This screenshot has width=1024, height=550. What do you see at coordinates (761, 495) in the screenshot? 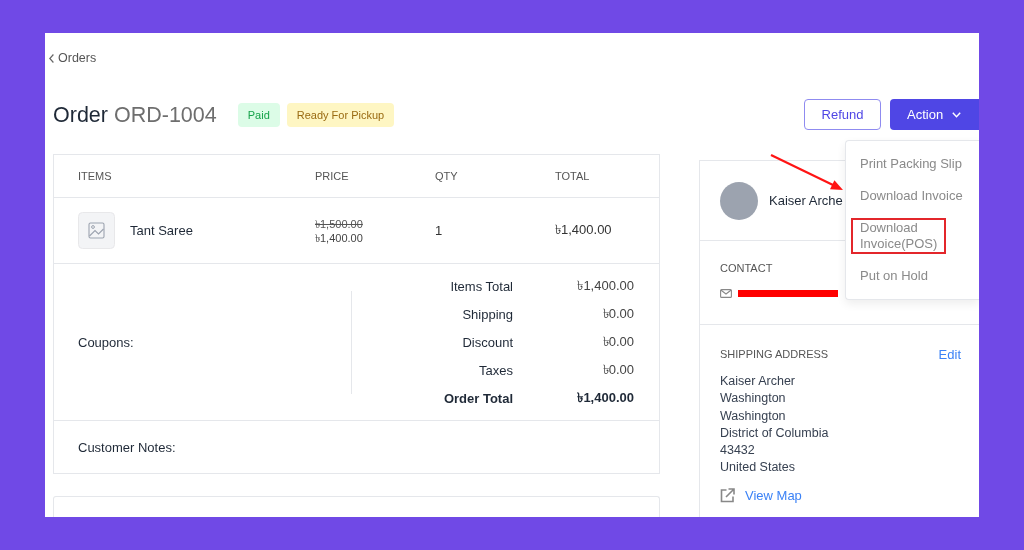
I see `view-map-link: View Map` at bounding box center [761, 495].